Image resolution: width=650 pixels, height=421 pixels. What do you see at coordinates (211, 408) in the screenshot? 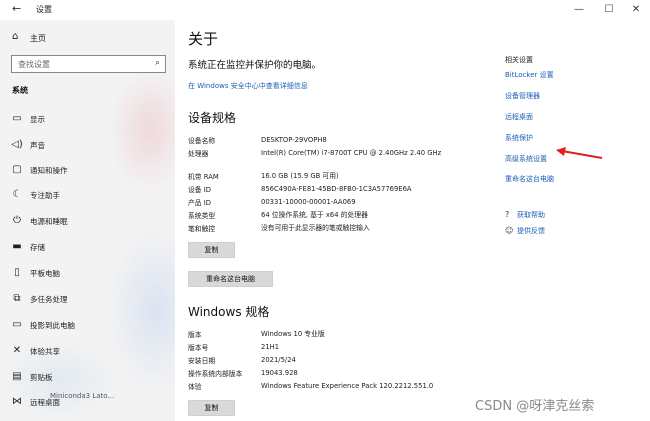
I see `copy-windows-specs-button: 复制` at bounding box center [211, 408].